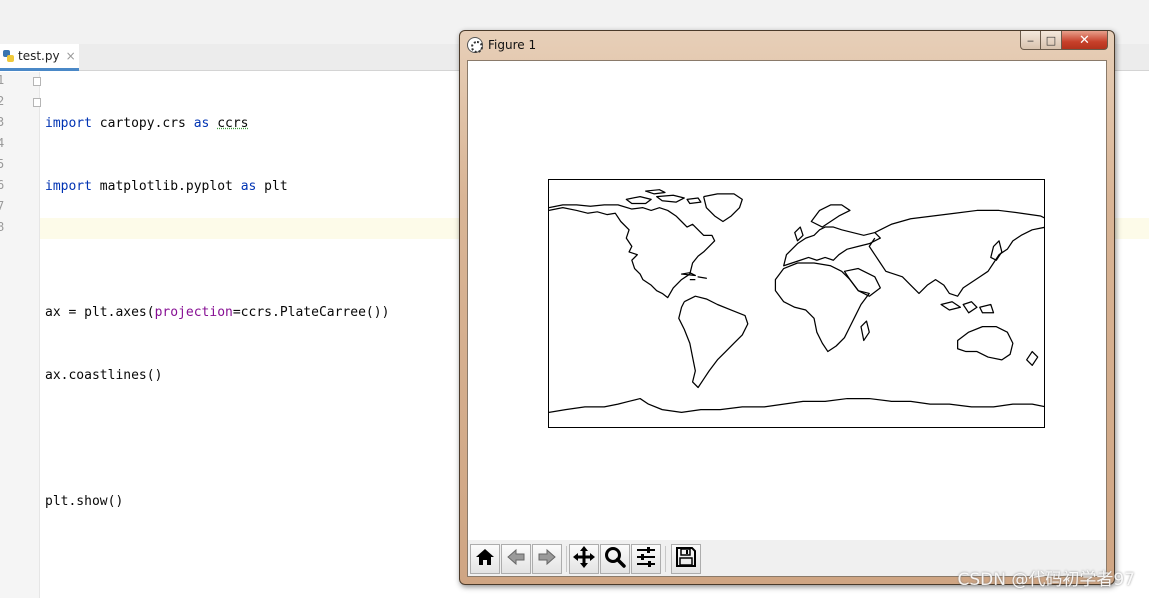 The width and height of the screenshot is (1149, 598). I want to click on coastline-indonesia, so click(967, 307).